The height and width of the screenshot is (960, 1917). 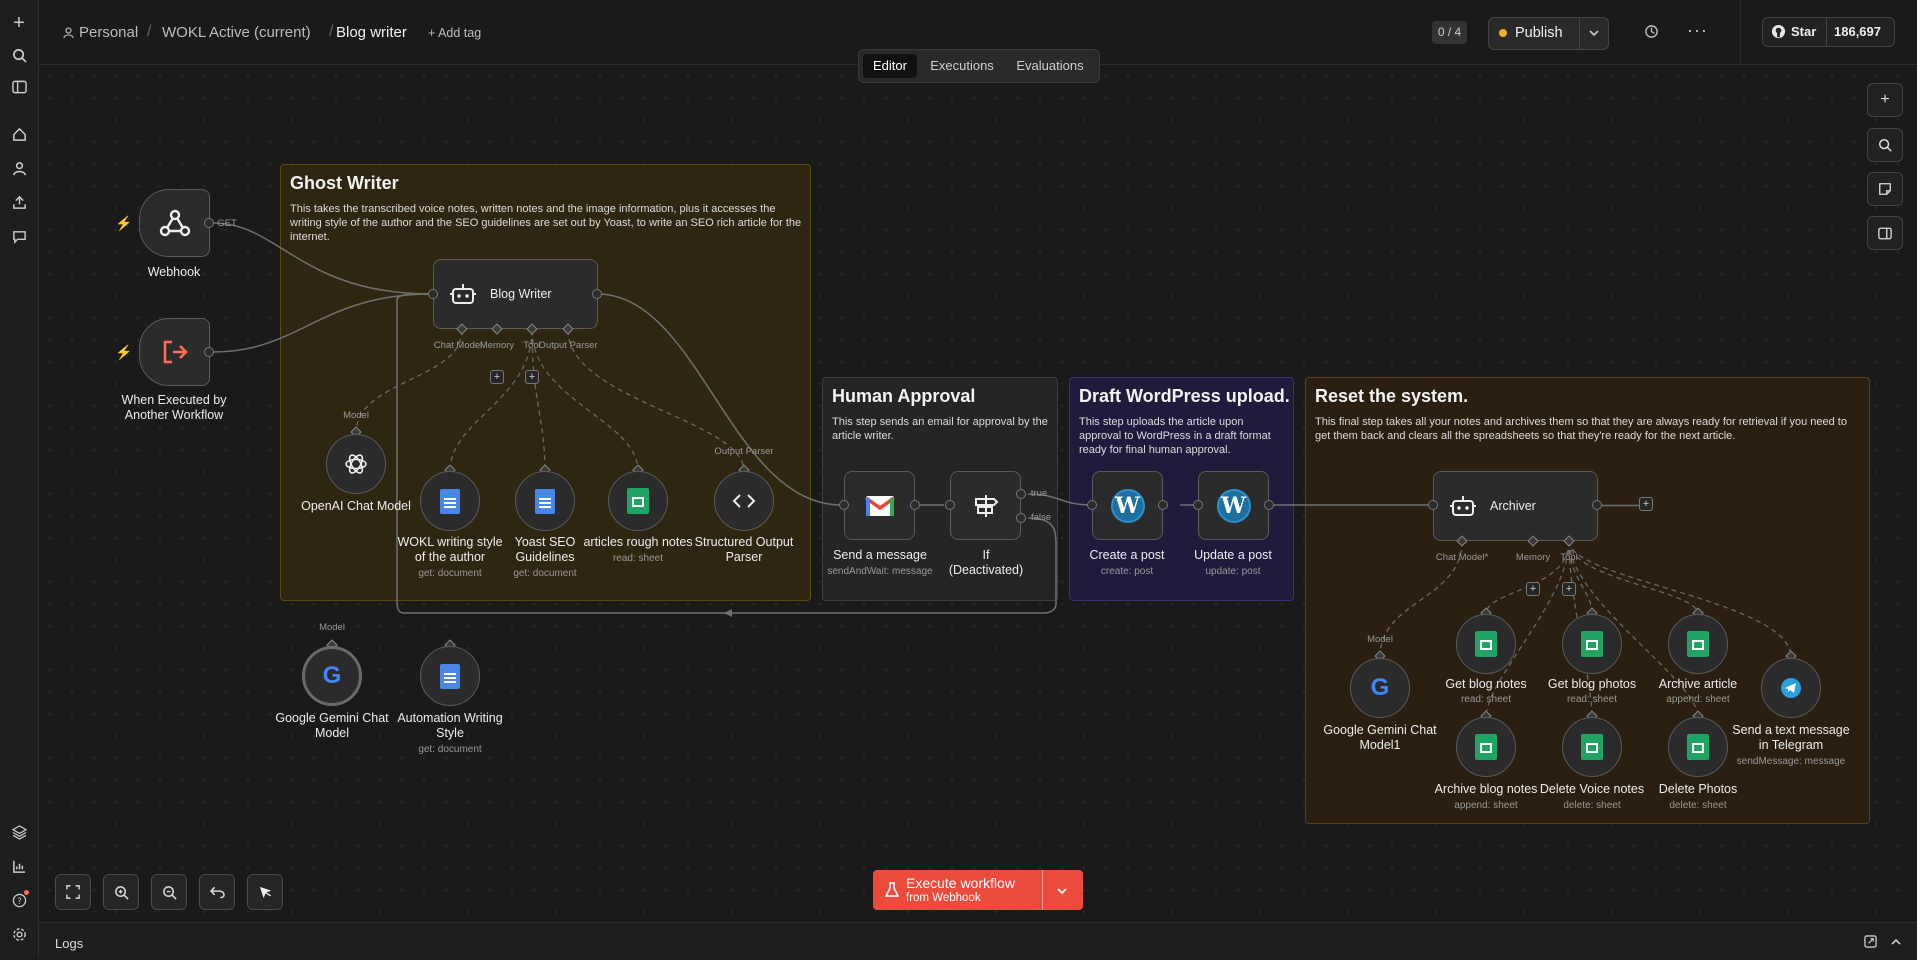 What do you see at coordinates (450, 501) in the screenshot?
I see `wokl-writing-style-node` at bounding box center [450, 501].